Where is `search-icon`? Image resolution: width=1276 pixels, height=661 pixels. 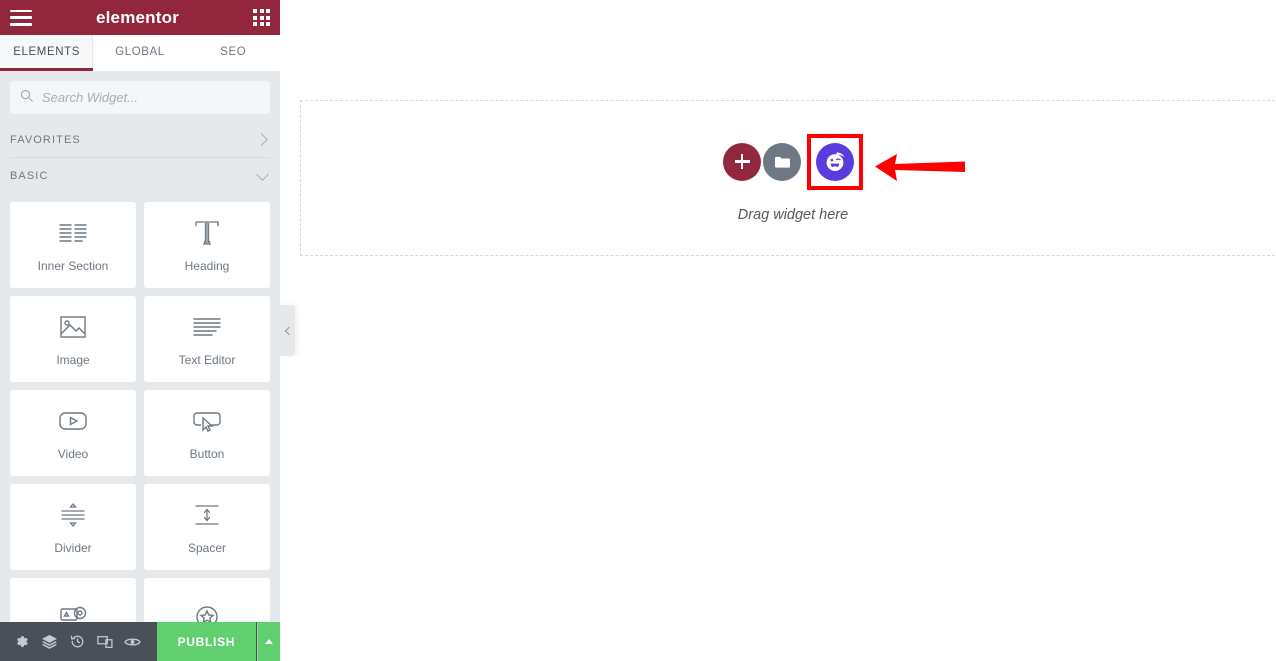 search-icon is located at coordinates (26, 98).